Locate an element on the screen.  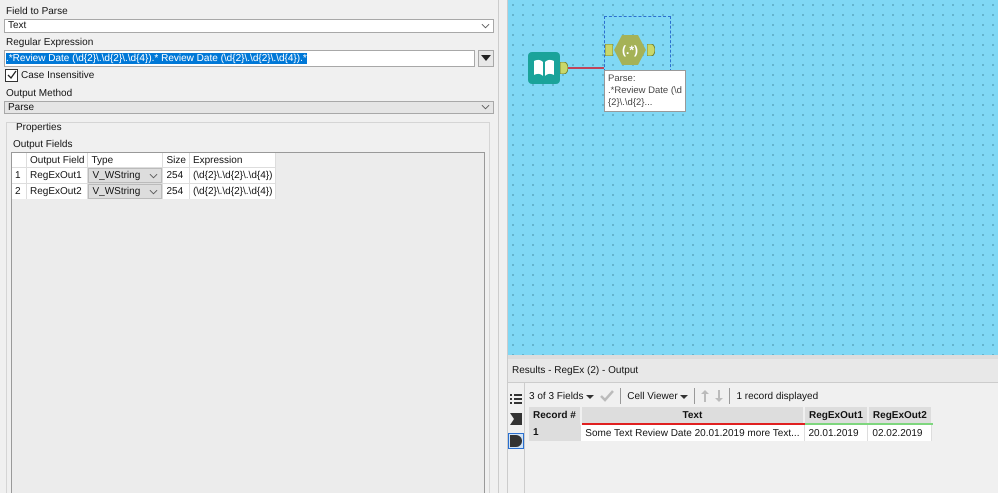
record-count: 1 record displayed is located at coordinates (777, 396).